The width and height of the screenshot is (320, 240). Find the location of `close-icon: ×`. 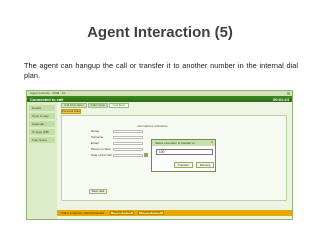

close-icon: × is located at coordinates (212, 142).